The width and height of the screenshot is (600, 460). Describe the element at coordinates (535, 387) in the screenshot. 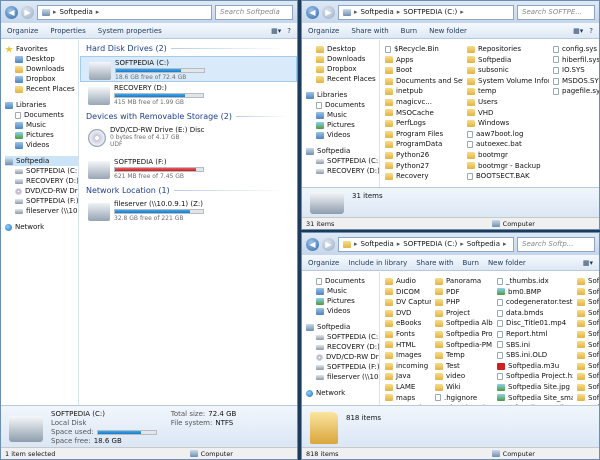

I see `file-item: Softpedia Site.jpg` at that location.